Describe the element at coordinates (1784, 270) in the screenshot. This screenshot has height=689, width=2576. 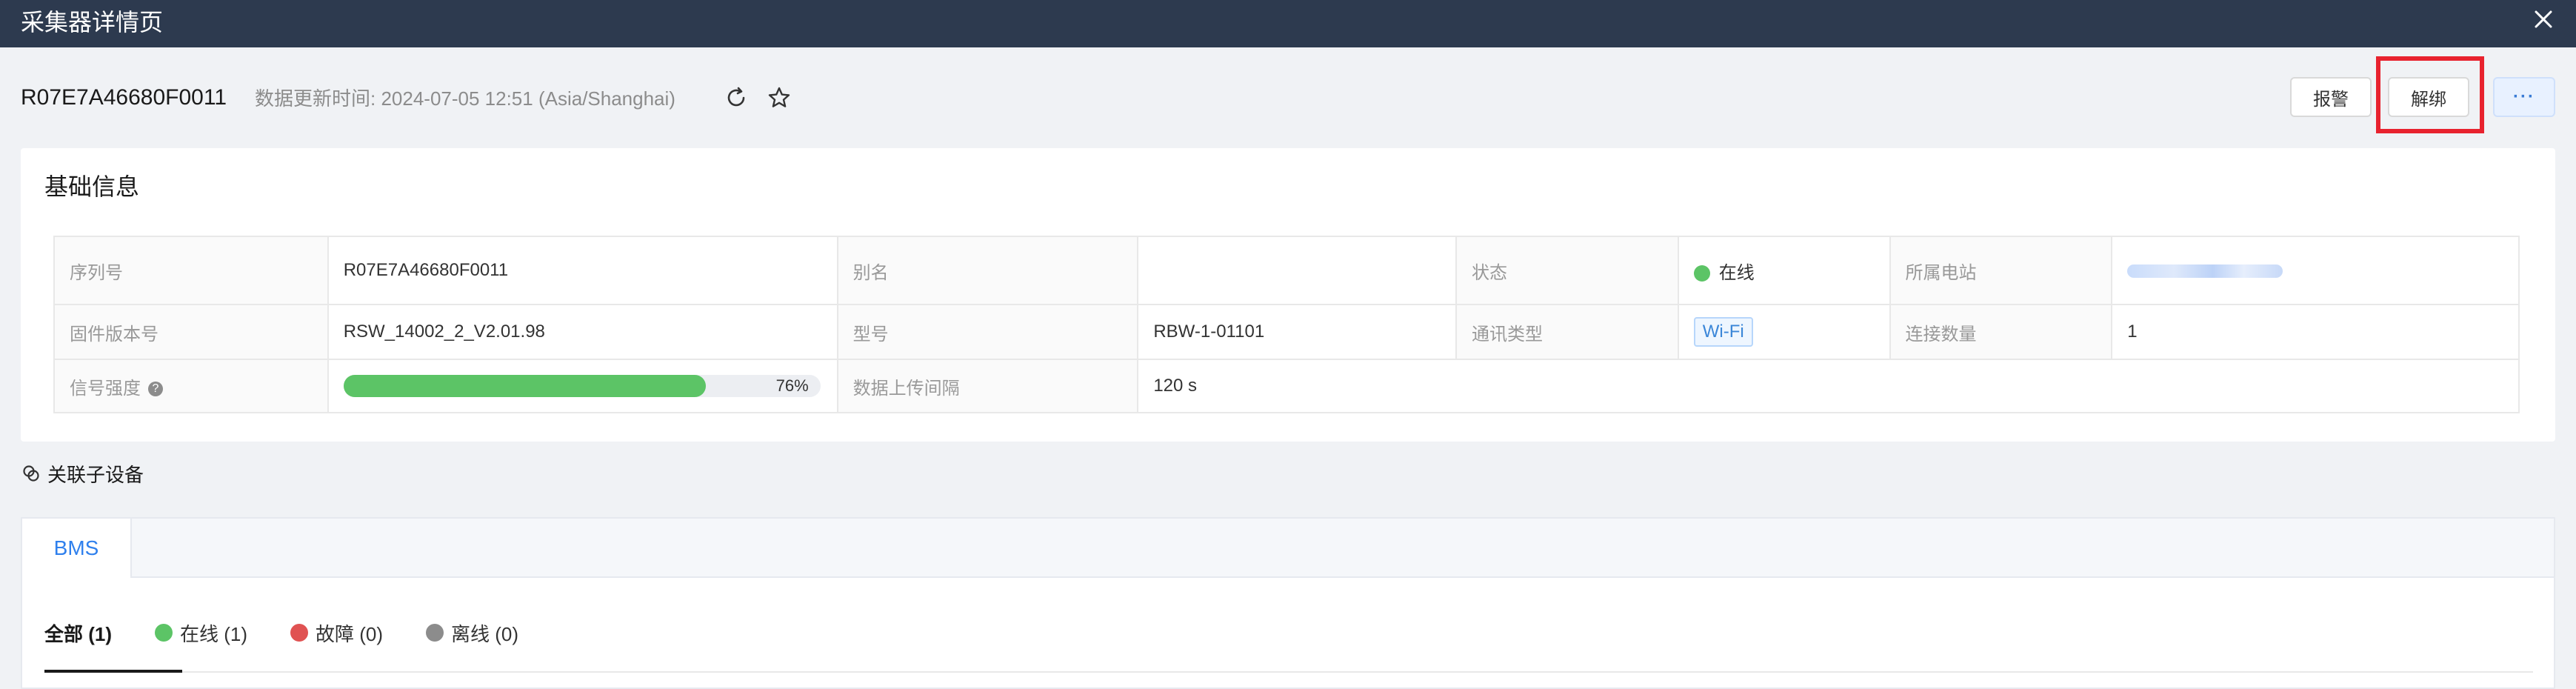
I see `status-cell: 在线` at that location.